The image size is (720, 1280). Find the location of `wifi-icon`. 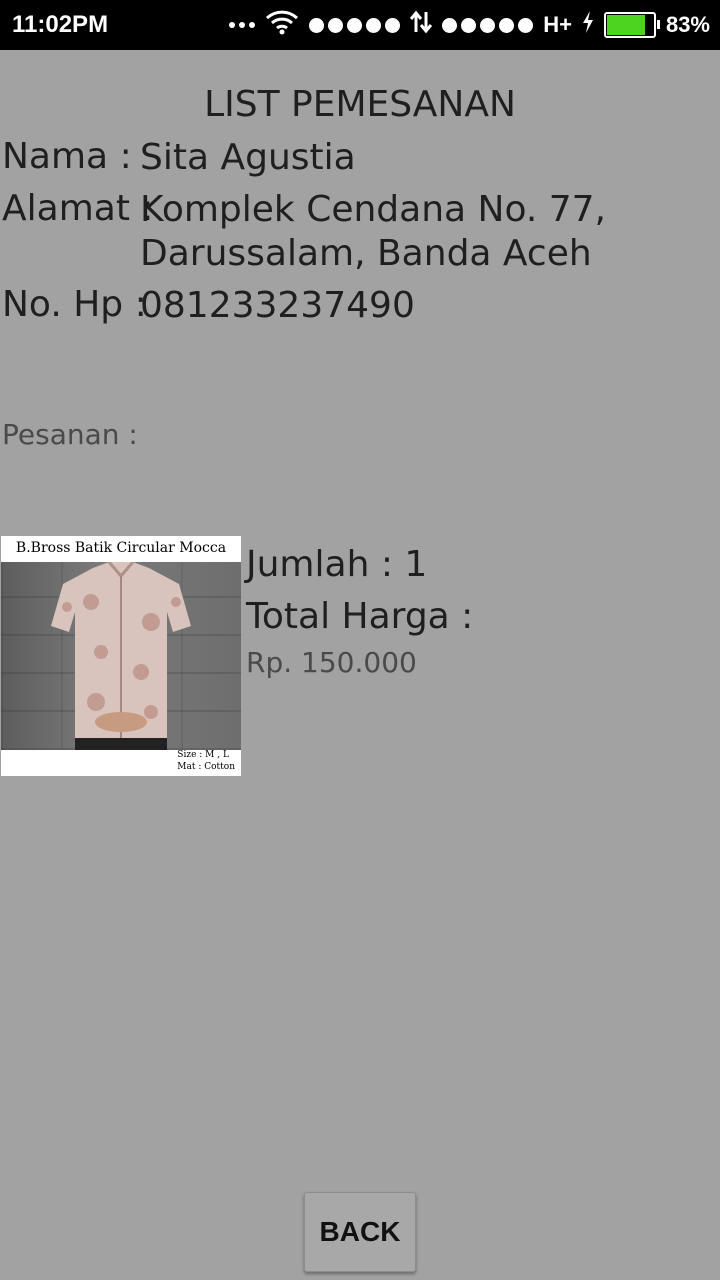

wifi-icon is located at coordinates (282, 25).